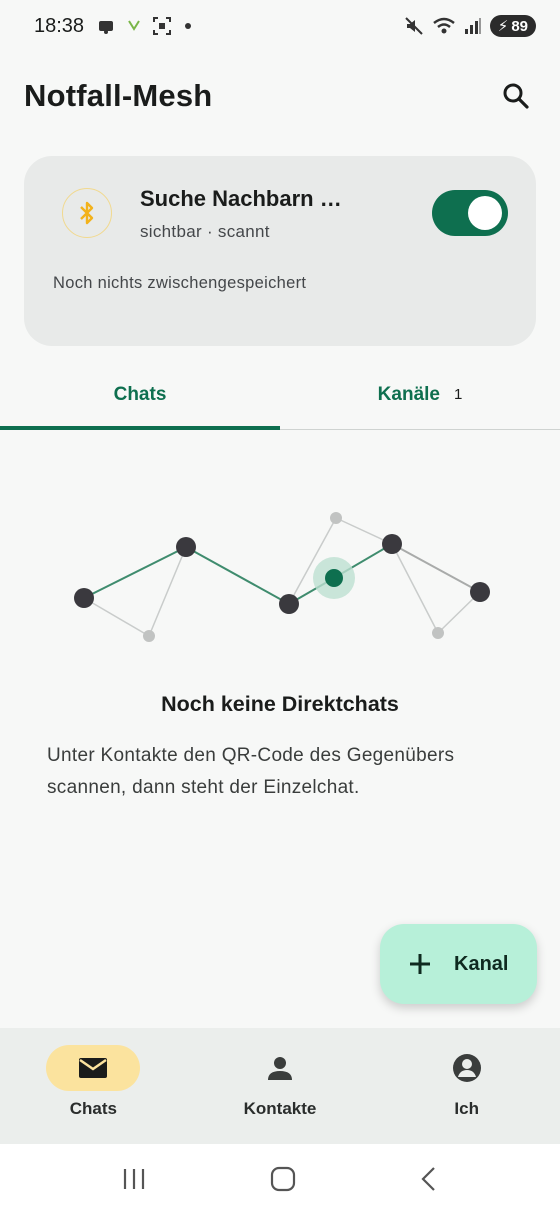 This screenshot has width=560, height=1214. I want to click on app-bar: Notfall-Mesh, so click(280, 96).